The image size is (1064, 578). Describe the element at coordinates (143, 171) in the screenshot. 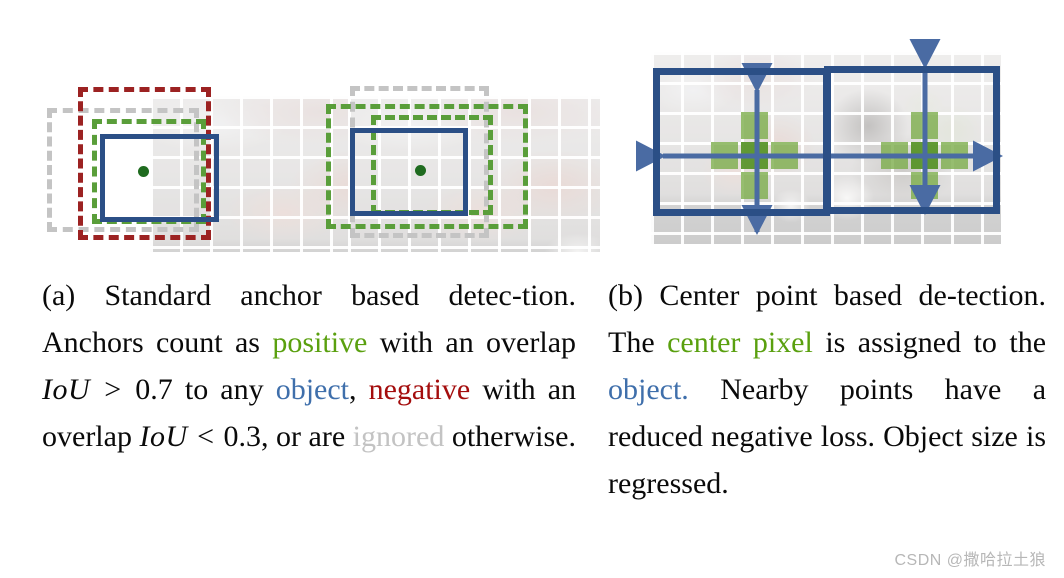

I see `center-dot-a1` at that location.